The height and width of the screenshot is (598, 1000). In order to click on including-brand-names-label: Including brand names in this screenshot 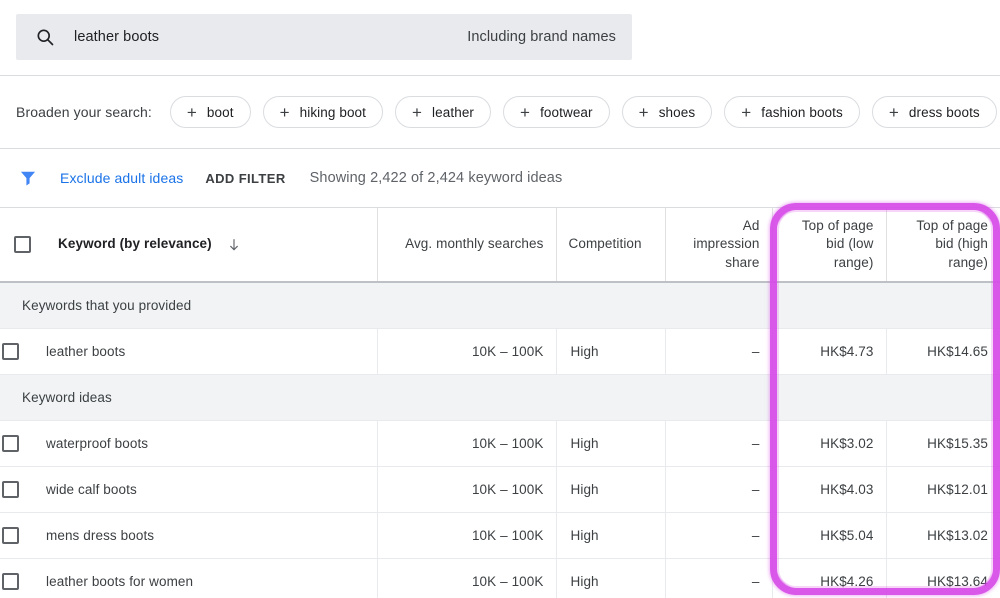, I will do `click(541, 37)`.